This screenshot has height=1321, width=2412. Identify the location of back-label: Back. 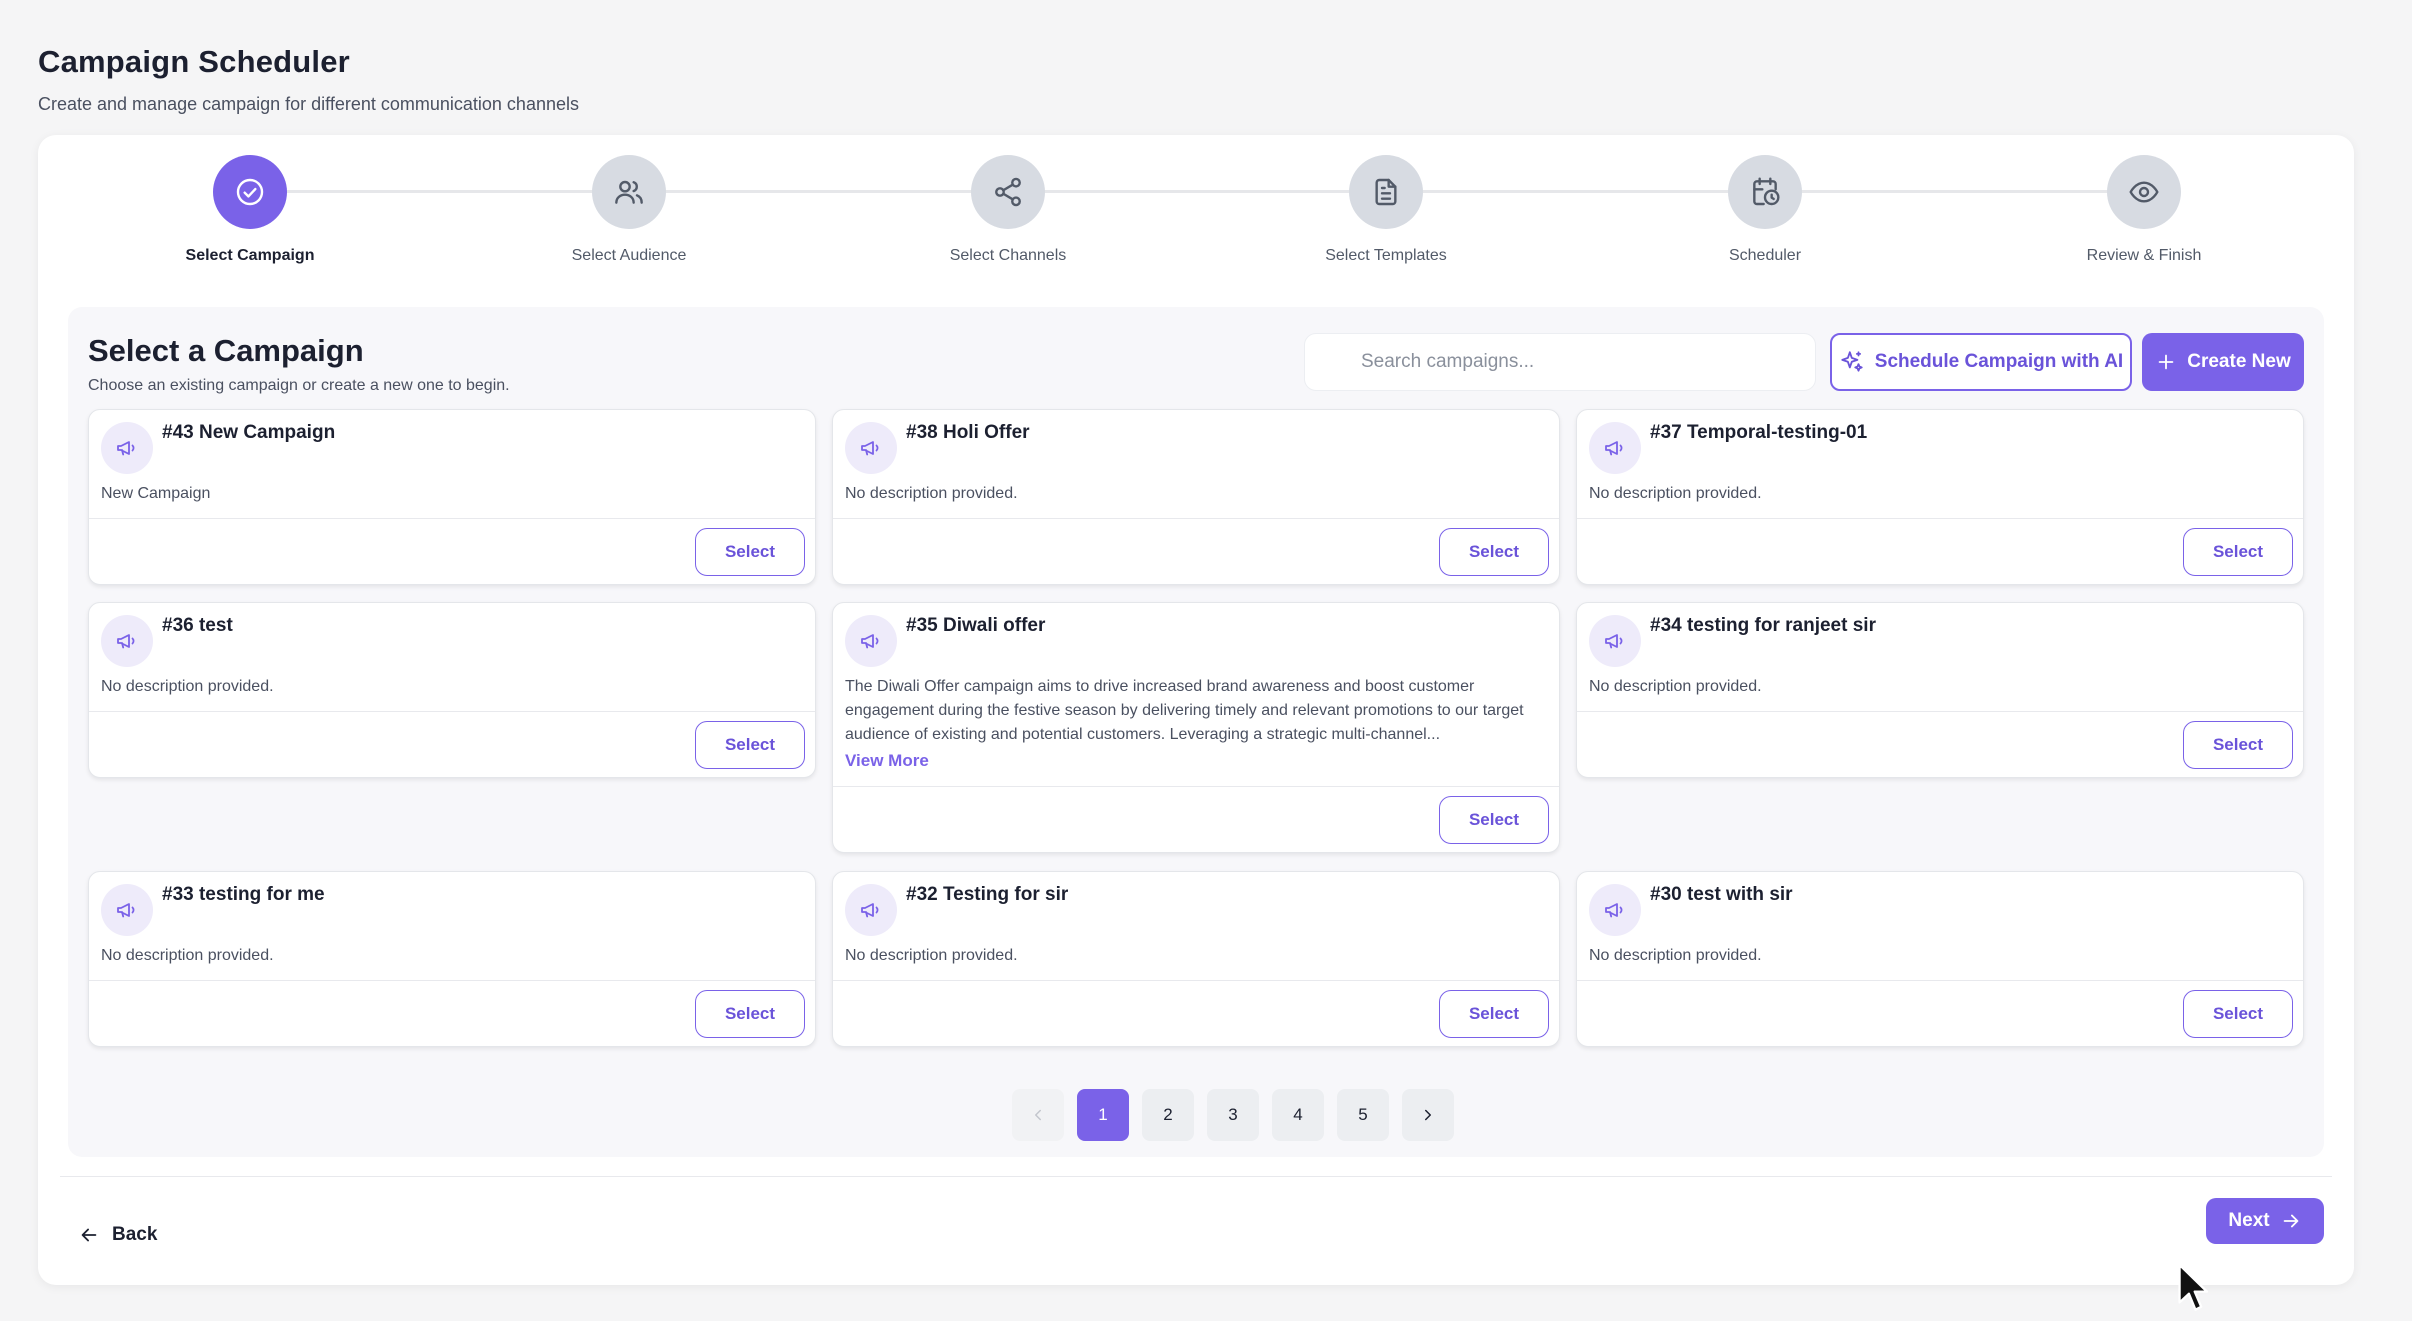
(135, 1234).